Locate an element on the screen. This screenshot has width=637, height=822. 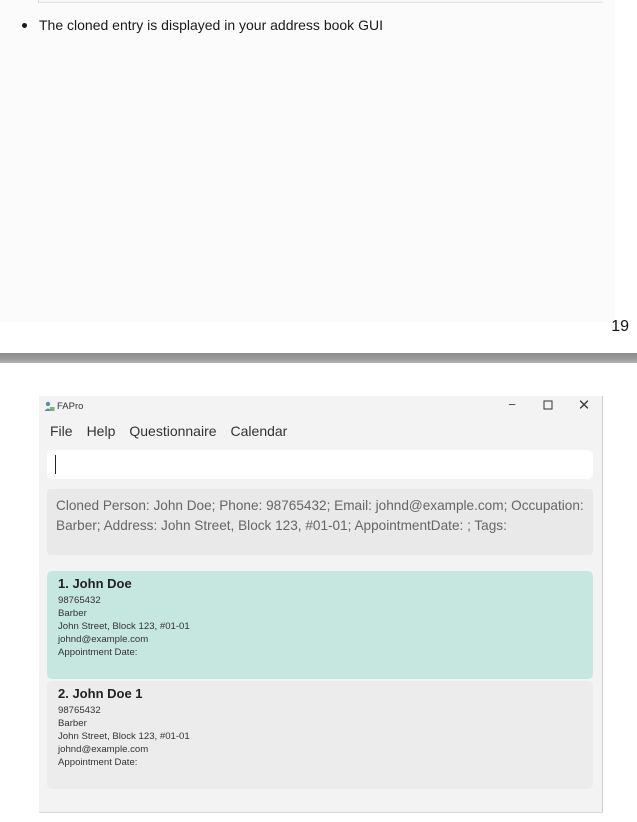
close-icon: ✕ is located at coordinates (584, 405).